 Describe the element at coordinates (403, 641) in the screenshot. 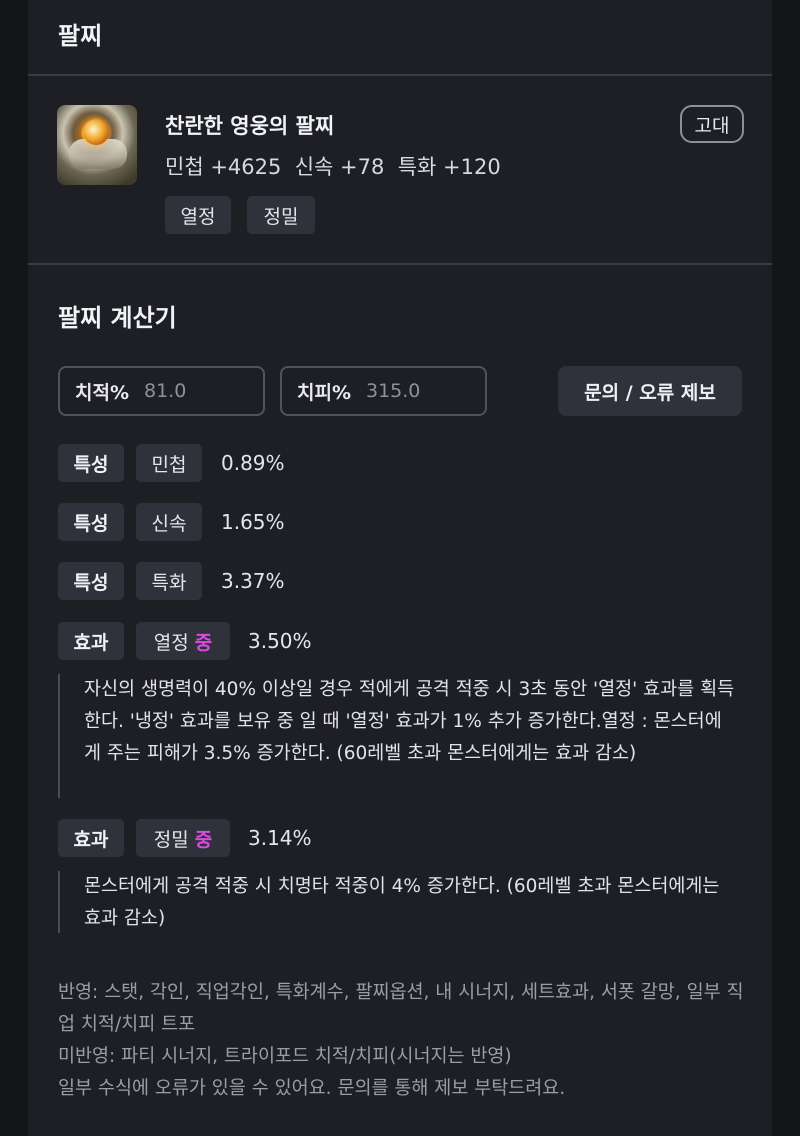

I see `effect-row: 효과 열정 중 3.50%` at that location.